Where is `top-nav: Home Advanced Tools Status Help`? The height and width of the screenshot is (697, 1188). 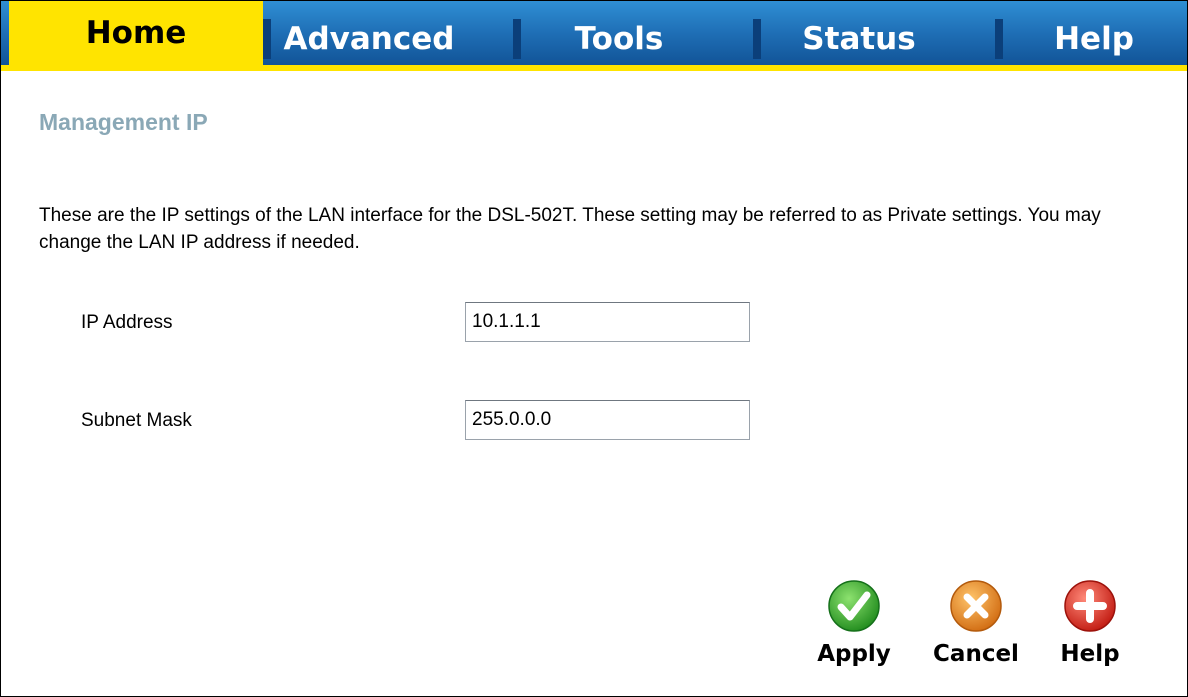
top-nav: Home Advanced Tools Status Help is located at coordinates (594, 36).